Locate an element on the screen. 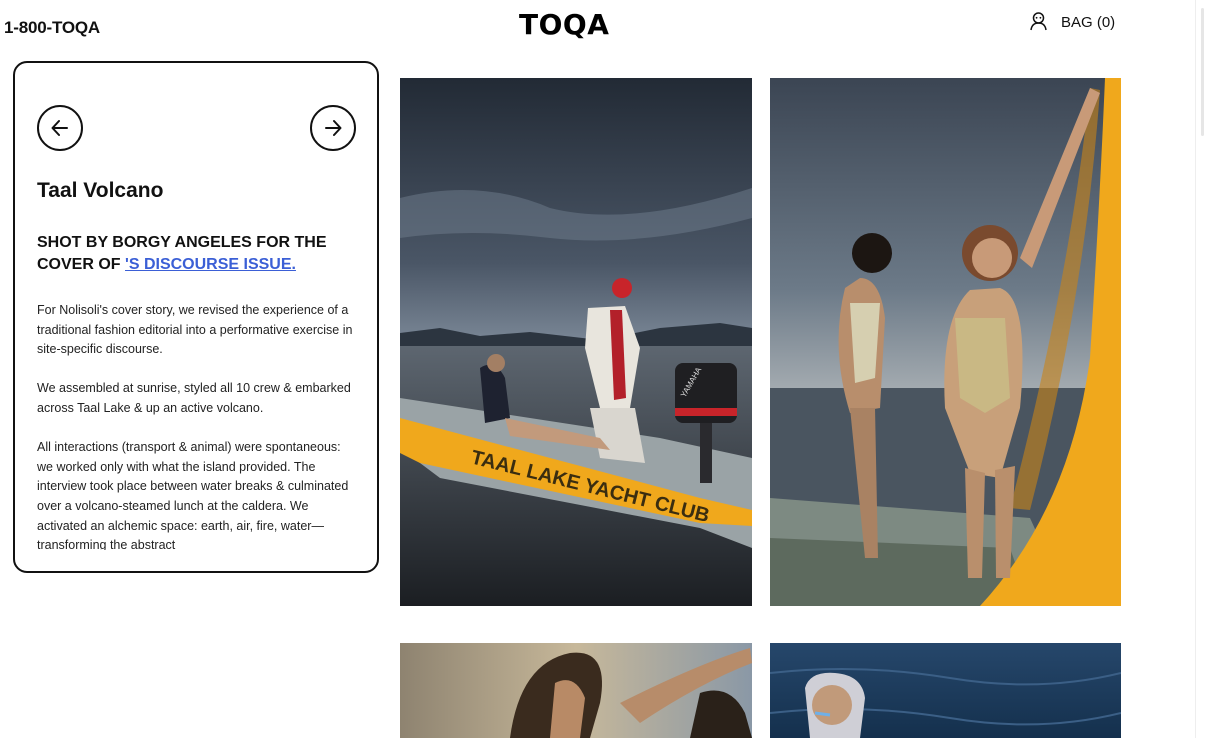 The height and width of the screenshot is (738, 1206). phone-number-link: 1-800-TOQA is located at coordinates (52, 28).